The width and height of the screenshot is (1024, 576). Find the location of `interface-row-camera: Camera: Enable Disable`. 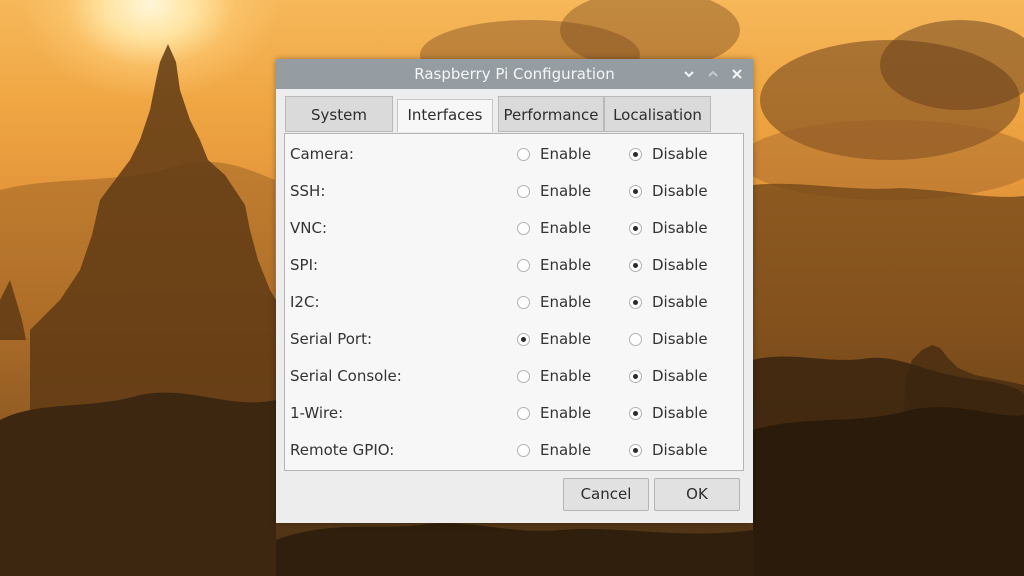

interface-row-camera: Camera: Enable Disable is located at coordinates (514, 154).